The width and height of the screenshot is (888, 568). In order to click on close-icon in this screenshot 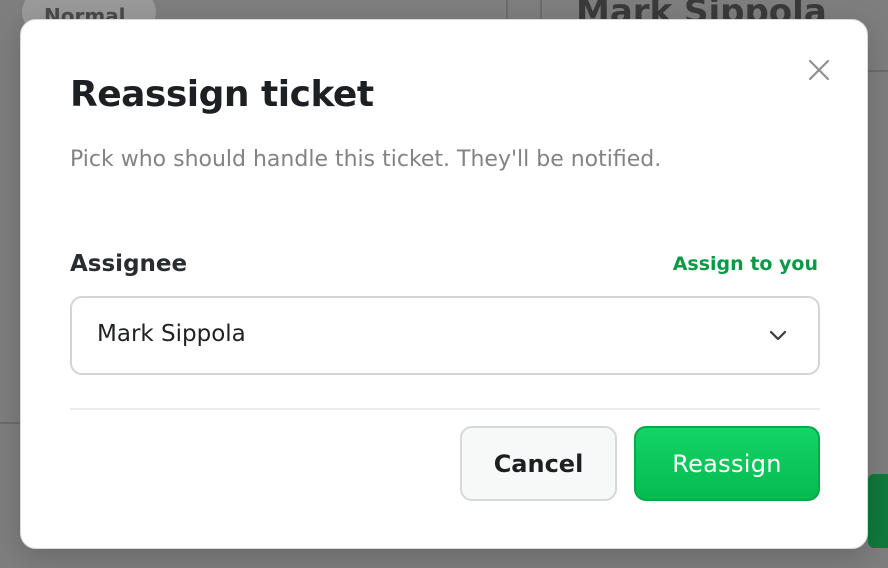, I will do `click(819, 70)`.